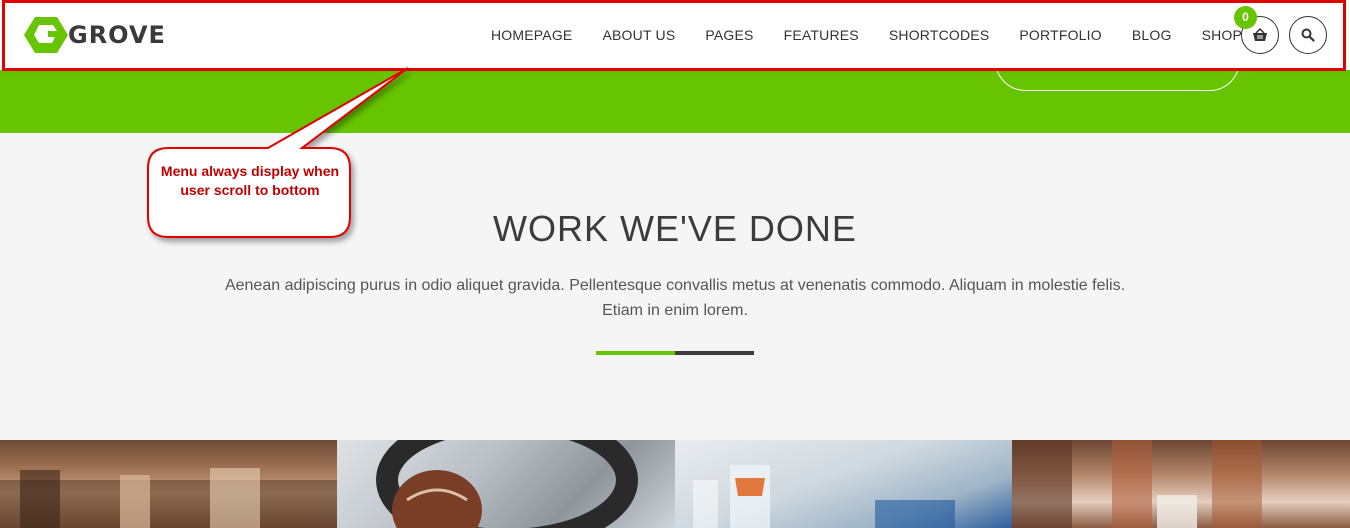 The width and height of the screenshot is (1350, 528). I want to click on search-button, so click(1308, 35).